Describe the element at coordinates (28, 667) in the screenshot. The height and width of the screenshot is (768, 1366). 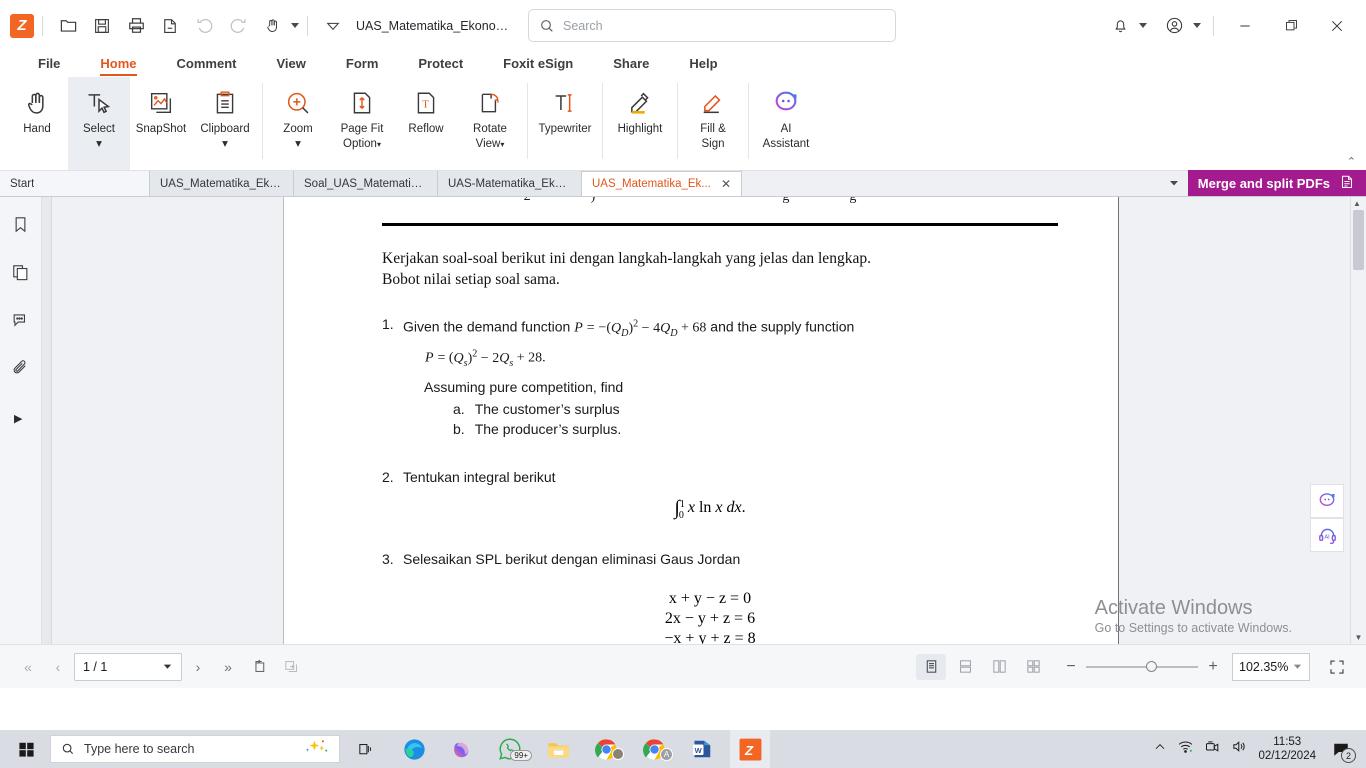
I see `first-page-icon: «` at that location.